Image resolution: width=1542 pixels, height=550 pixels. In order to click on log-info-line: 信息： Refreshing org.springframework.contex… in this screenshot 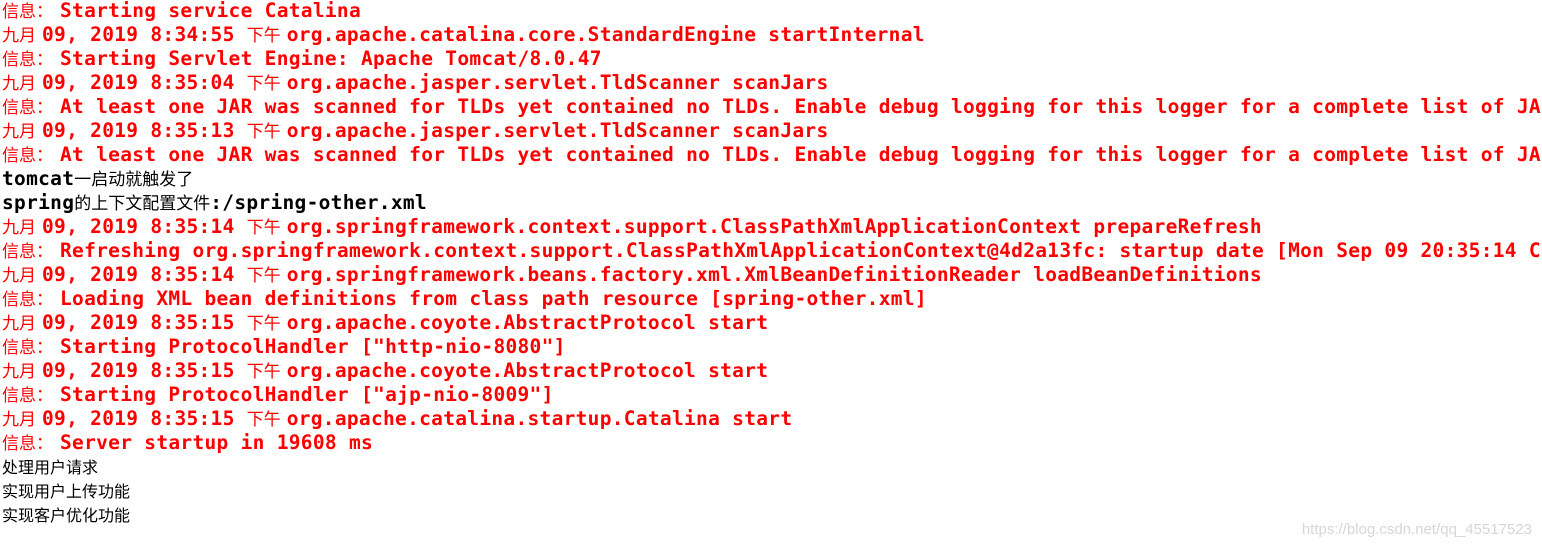, I will do `click(772, 251)`.